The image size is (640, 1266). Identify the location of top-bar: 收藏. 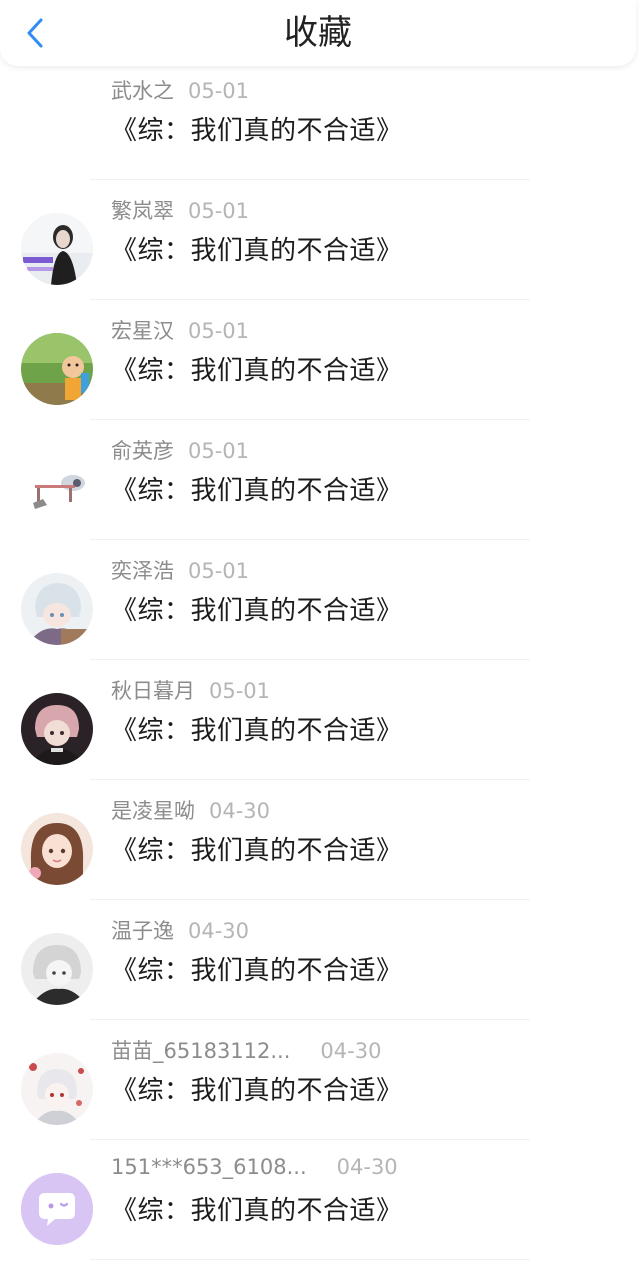
(318, 33).